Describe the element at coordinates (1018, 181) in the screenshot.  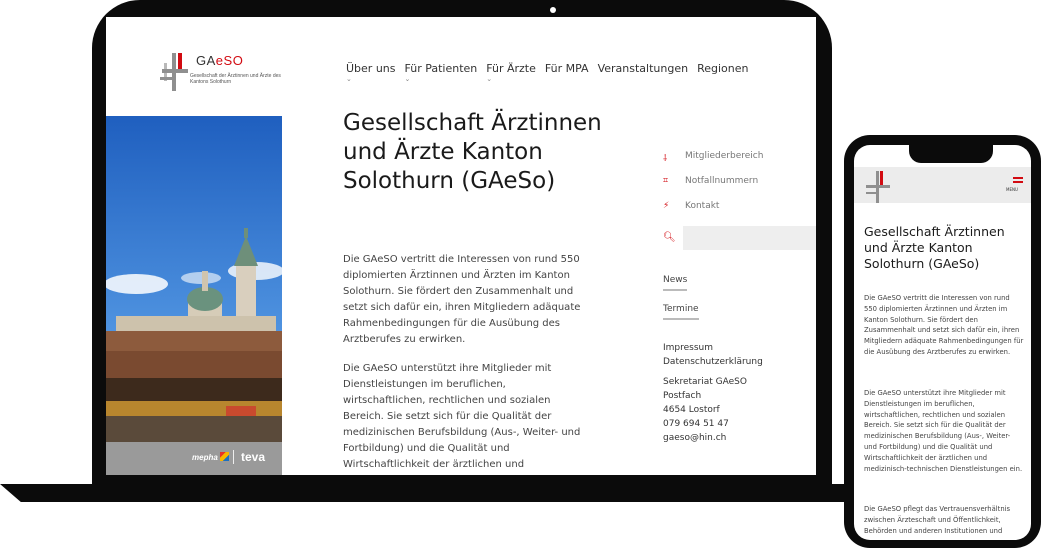
I see `hamburger-menu-icon` at that location.